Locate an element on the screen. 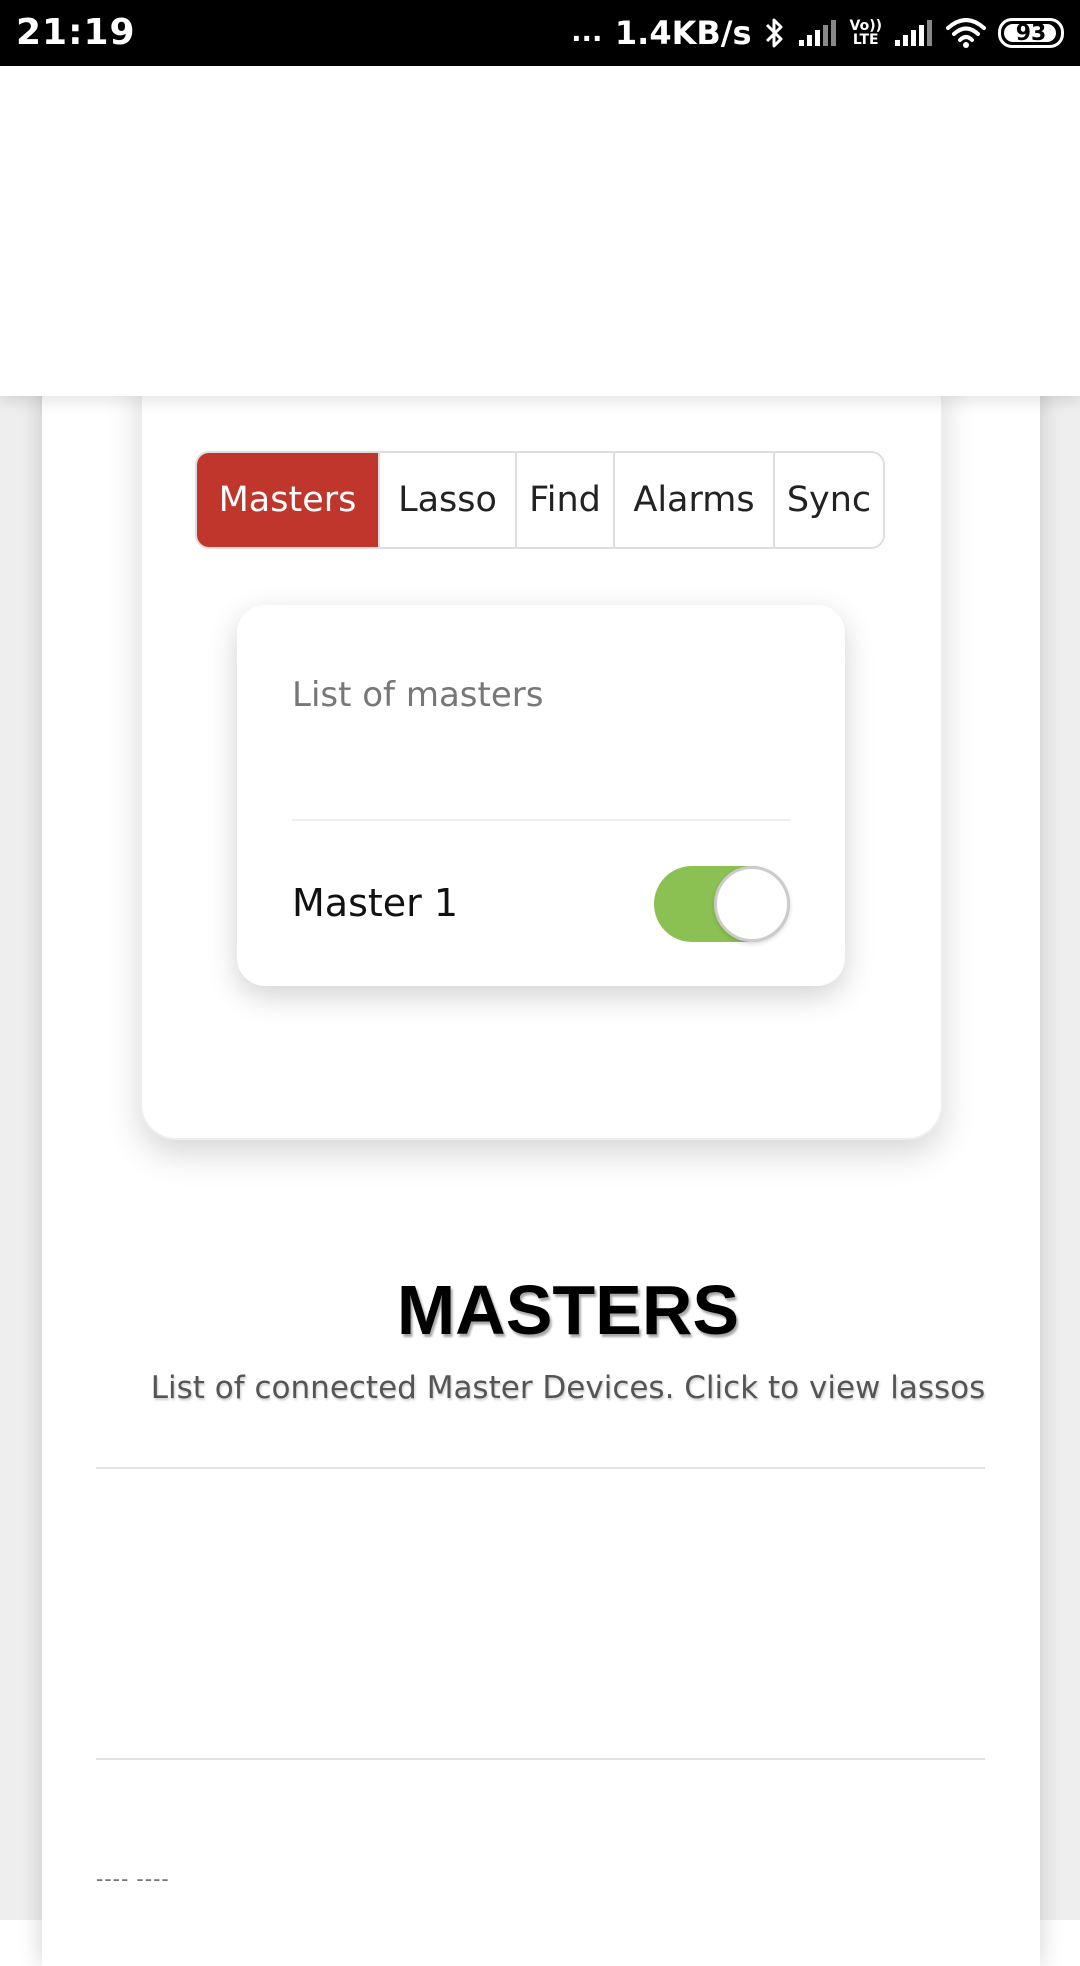  status-icons: ... 1.4KB/s Vo)) LTE 93 is located at coordinates (818, 33).